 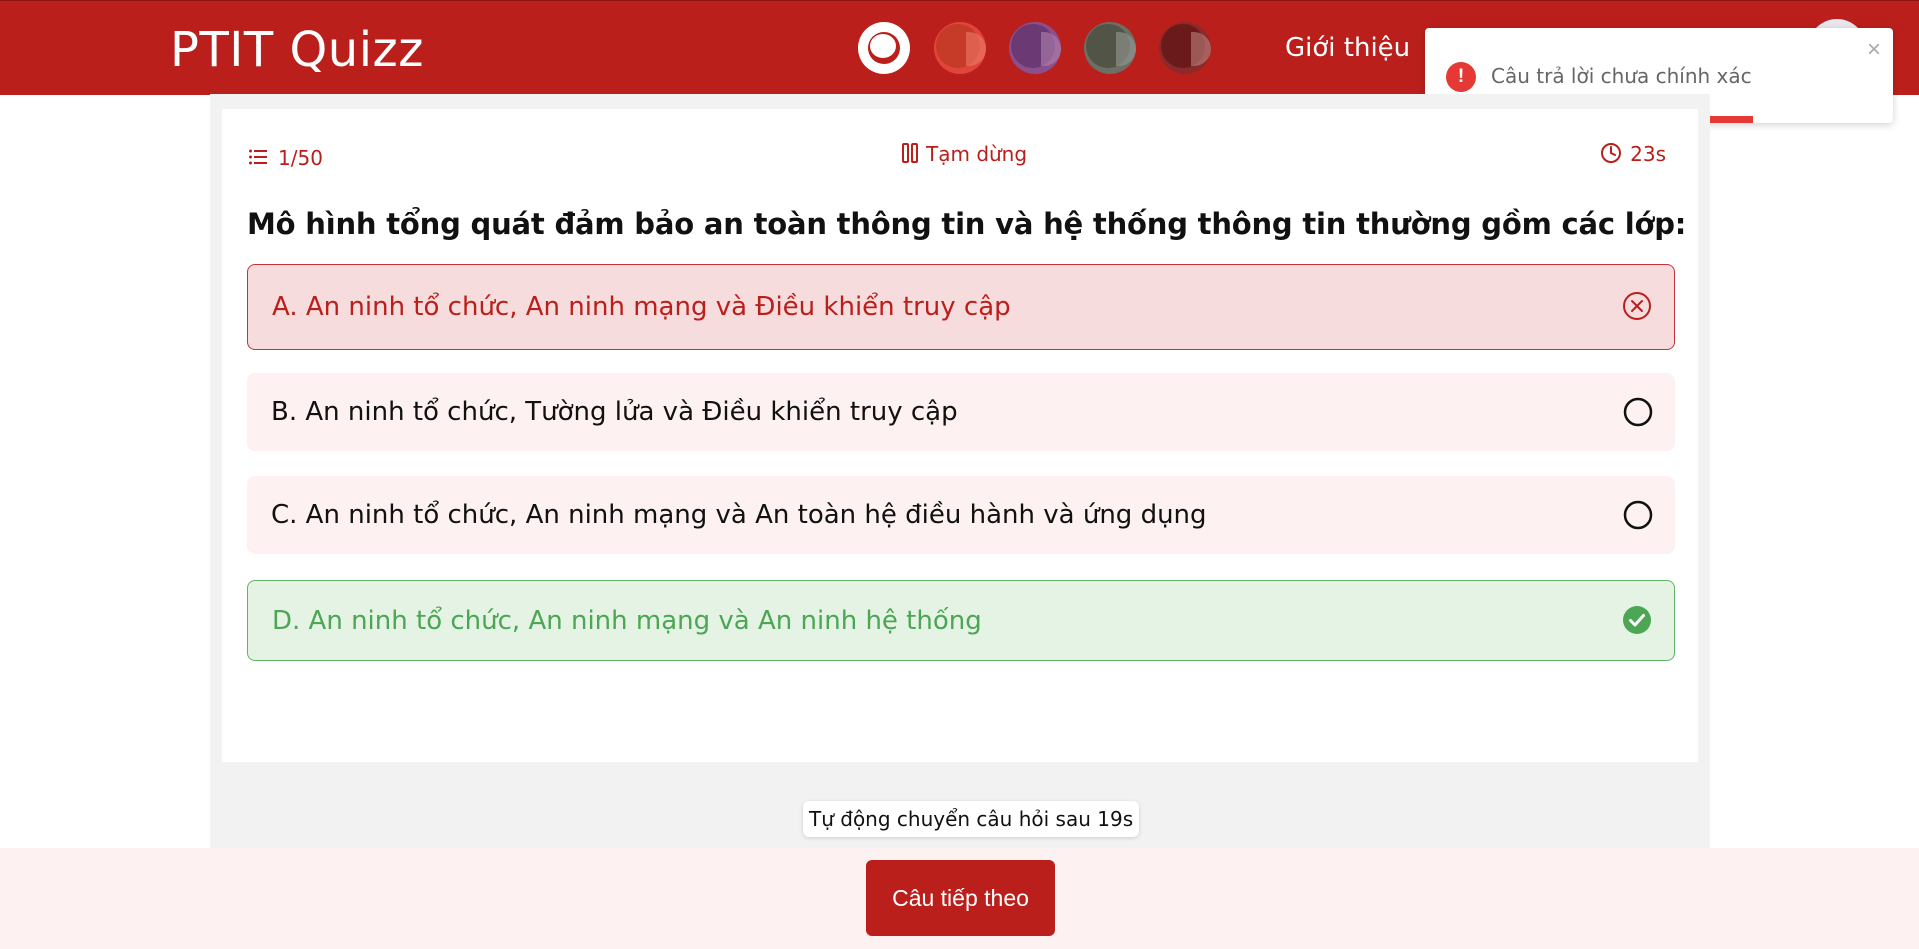 I want to click on pause-button: Tạm dừng, so click(x=964, y=155).